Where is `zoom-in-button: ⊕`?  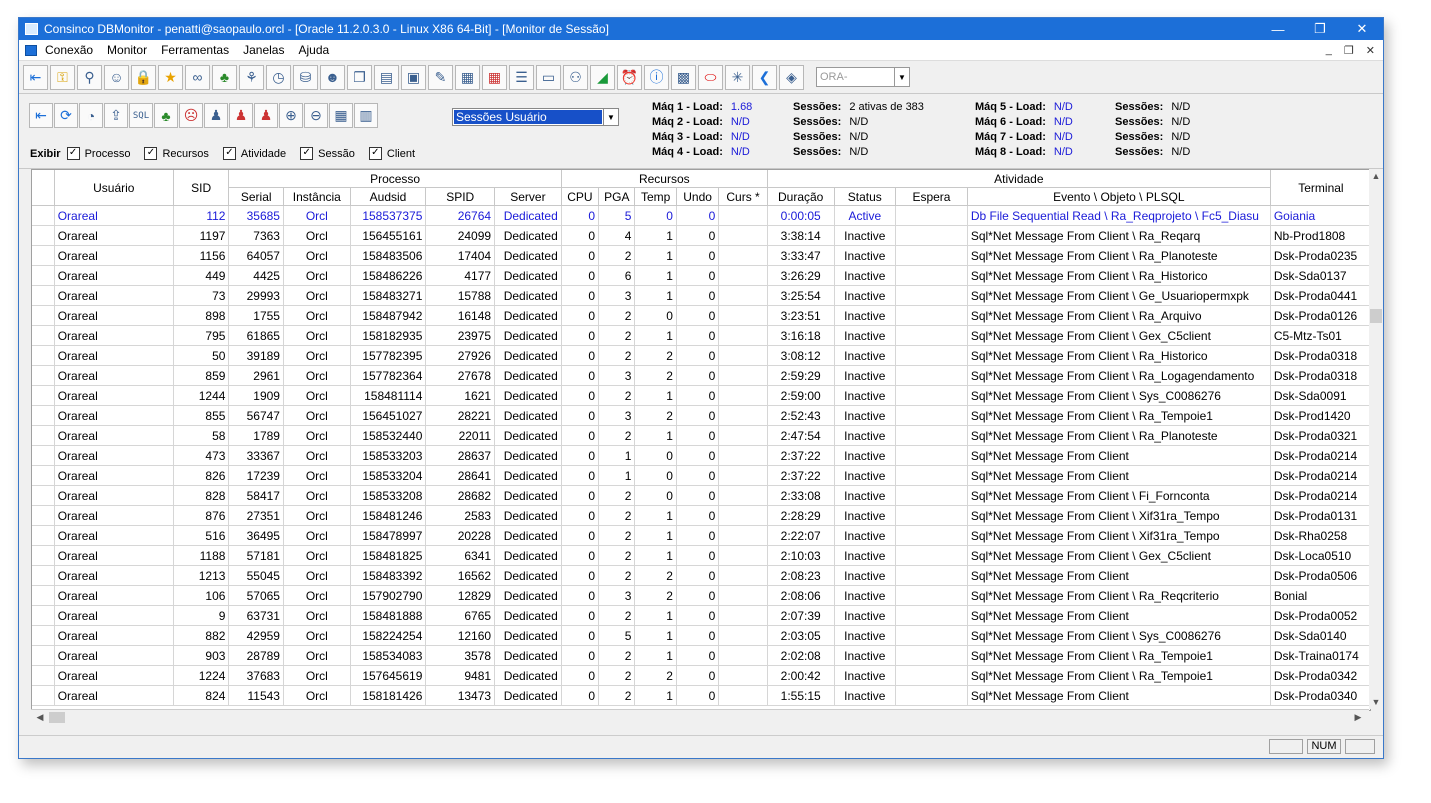 zoom-in-button: ⊕ is located at coordinates (291, 115).